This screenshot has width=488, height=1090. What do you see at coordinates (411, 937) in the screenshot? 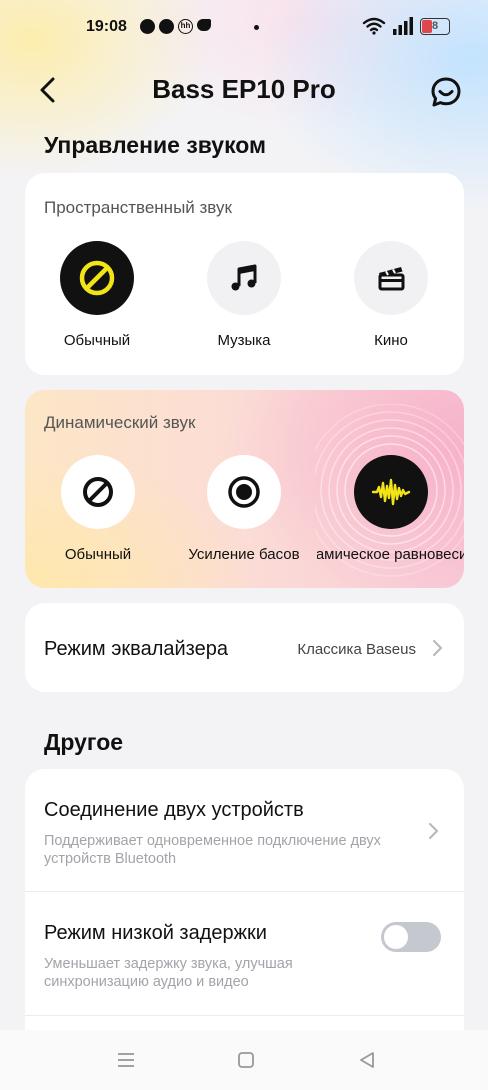
I see `low-latency-toggle` at bounding box center [411, 937].